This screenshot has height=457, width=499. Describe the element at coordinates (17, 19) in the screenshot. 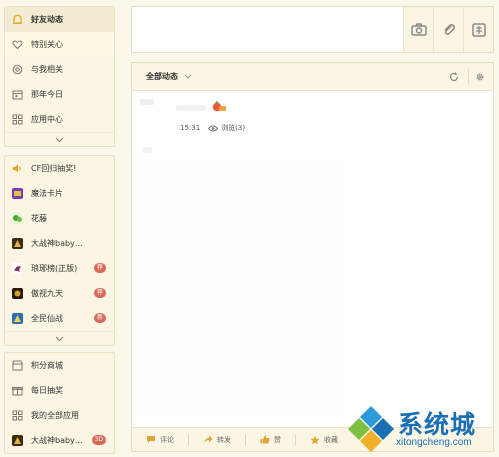

I see `qzone-bell-icon` at that location.